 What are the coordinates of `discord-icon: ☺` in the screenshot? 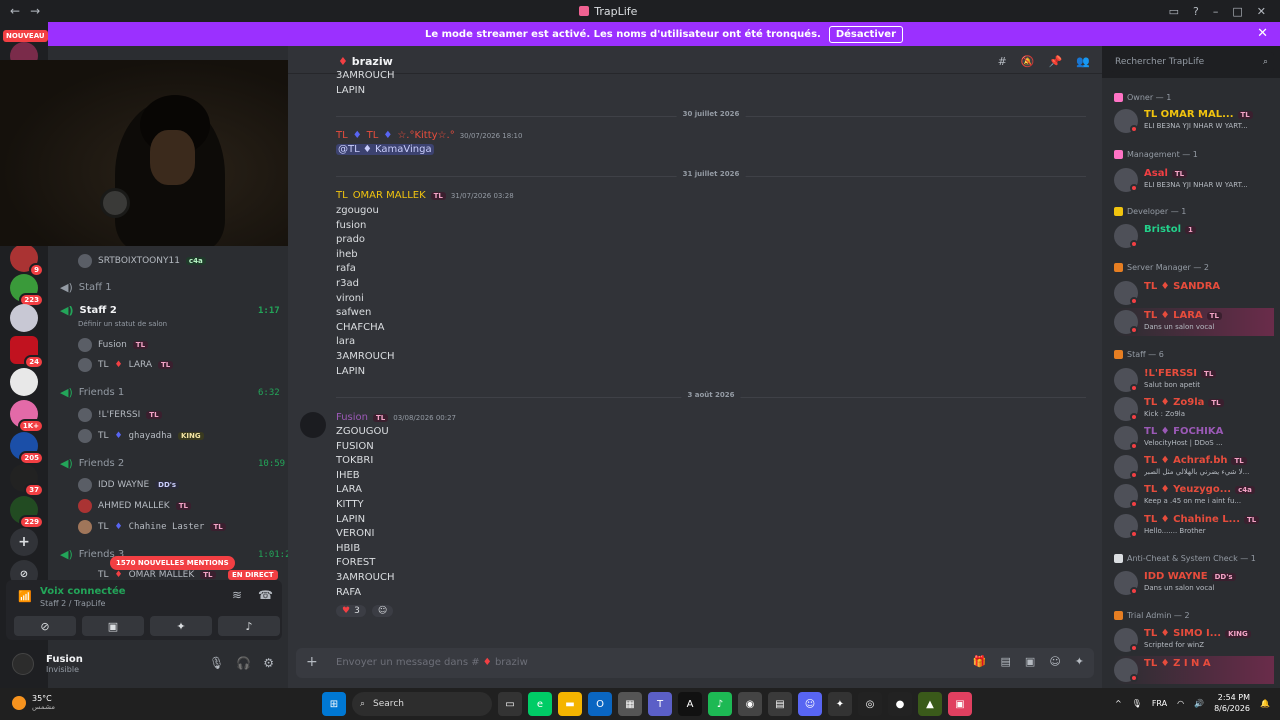 It's located at (810, 704).